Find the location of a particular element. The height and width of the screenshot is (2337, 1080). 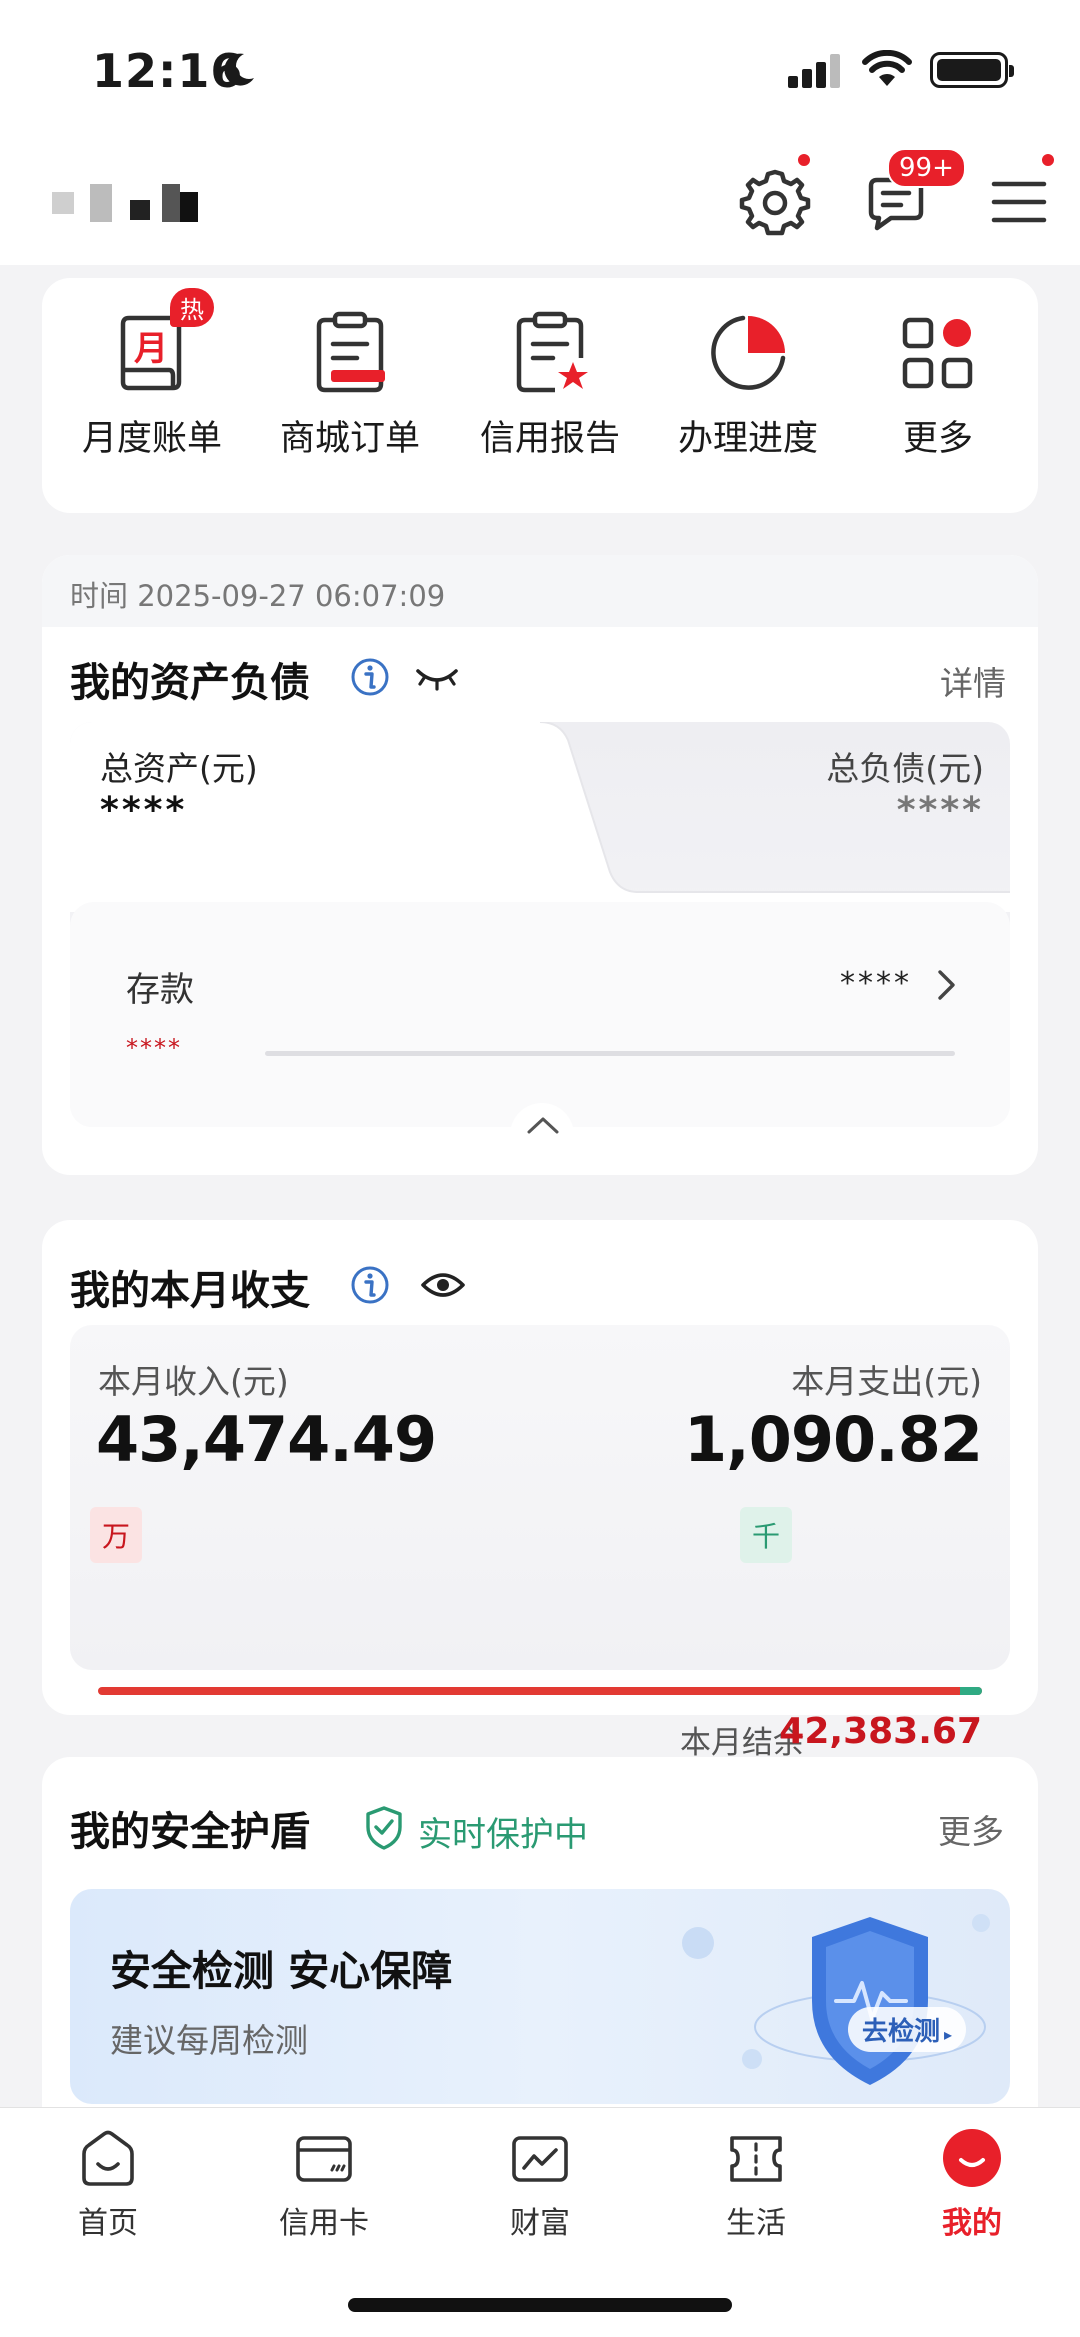

chevron-right-icon is located at coordinates (946, 985).